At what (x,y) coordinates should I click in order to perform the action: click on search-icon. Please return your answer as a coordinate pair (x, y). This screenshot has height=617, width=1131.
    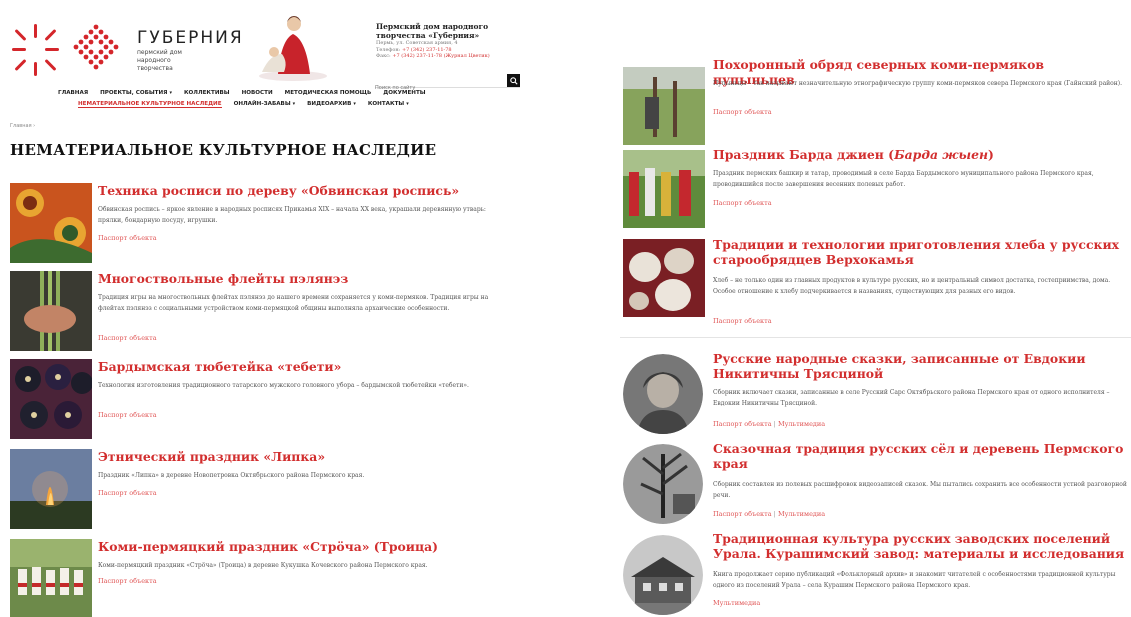
    Looking at the image, I should click on (513, 80).